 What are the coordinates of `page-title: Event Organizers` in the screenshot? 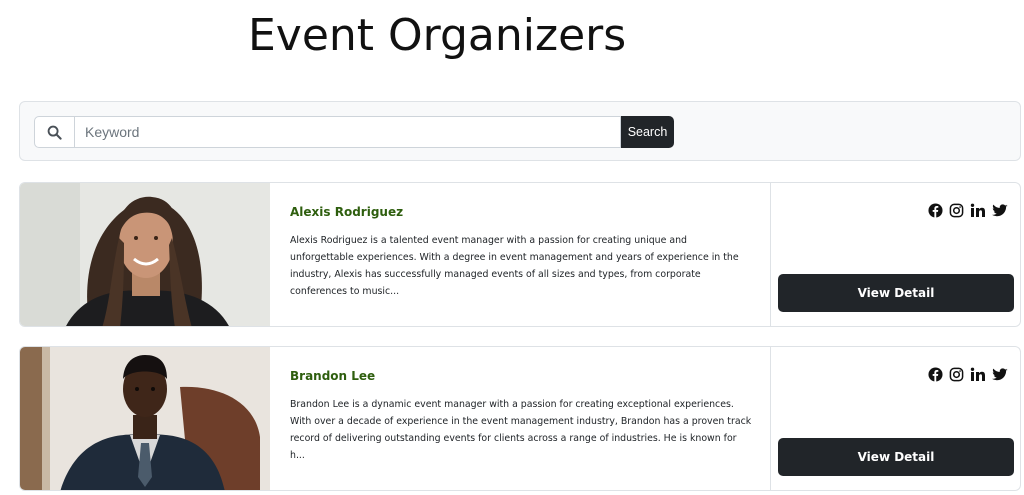 It's located at (437, 35).